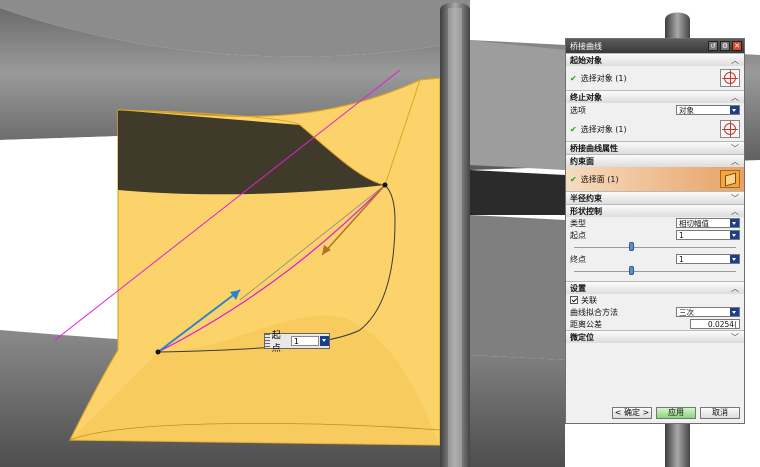 The width and height of the screenshot is (760, 467). Describe the element at coordinates (305, 341) in the screenshot. I see `float-input-value: 1` at that location.